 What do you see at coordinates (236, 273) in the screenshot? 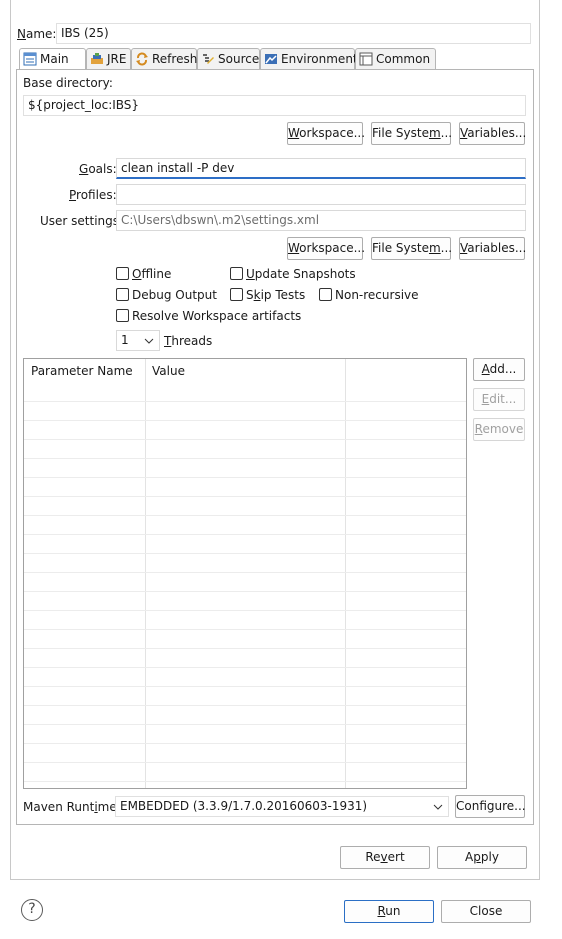
I see `update-snapshots-checkbox` at bounding box center [236, 273].